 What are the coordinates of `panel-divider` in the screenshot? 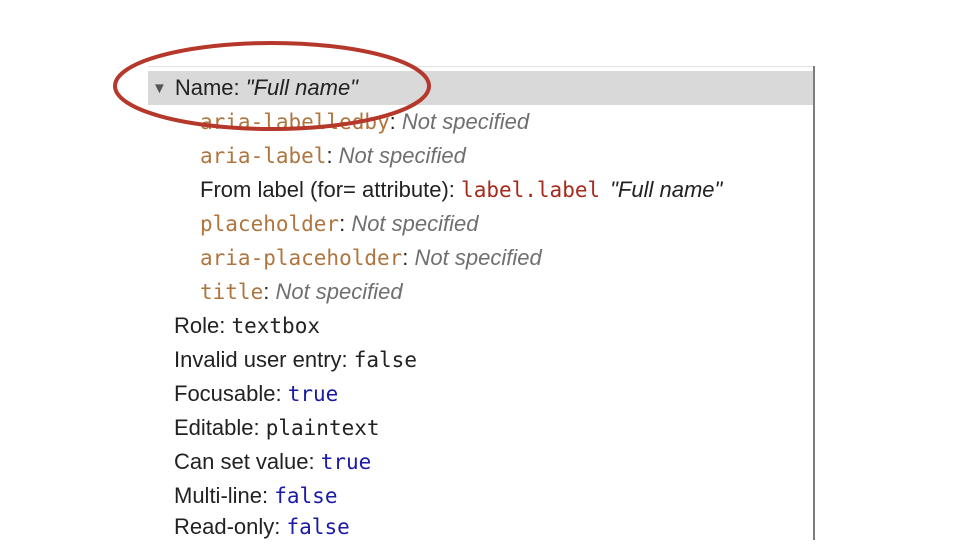 It's located at (814, 303).